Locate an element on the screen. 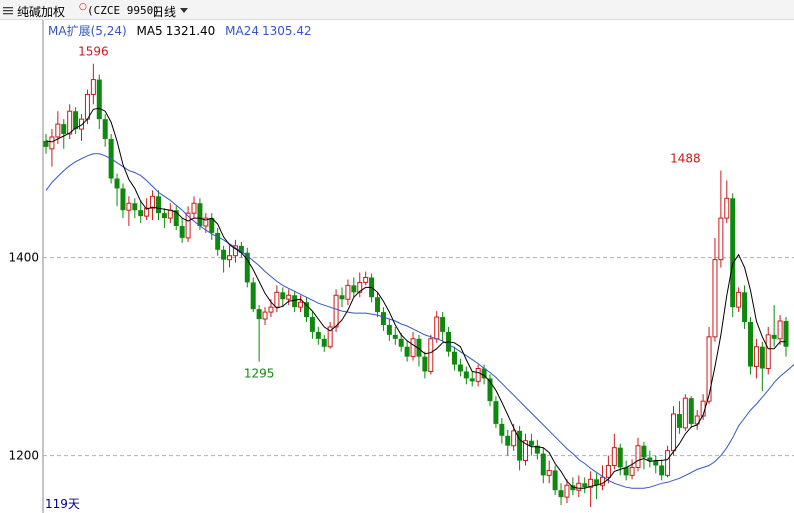 Image resolution: width=794 pixels, height=513 pixels. day-count: 119天 is located at coordinates (62, 504).